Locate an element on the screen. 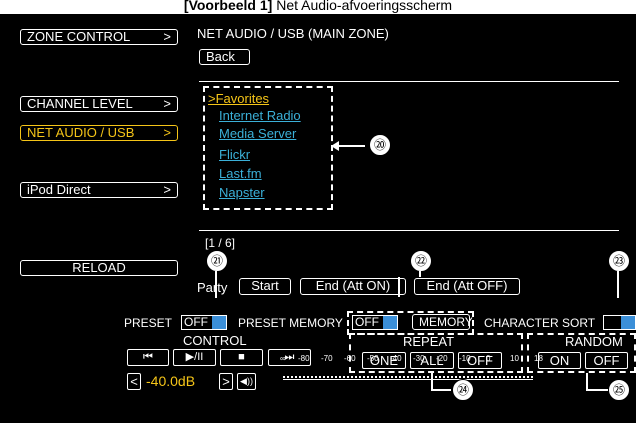 This screenshot has height=423, width=636. repeat-all-button: ALL is located at coordinates (432, 360).